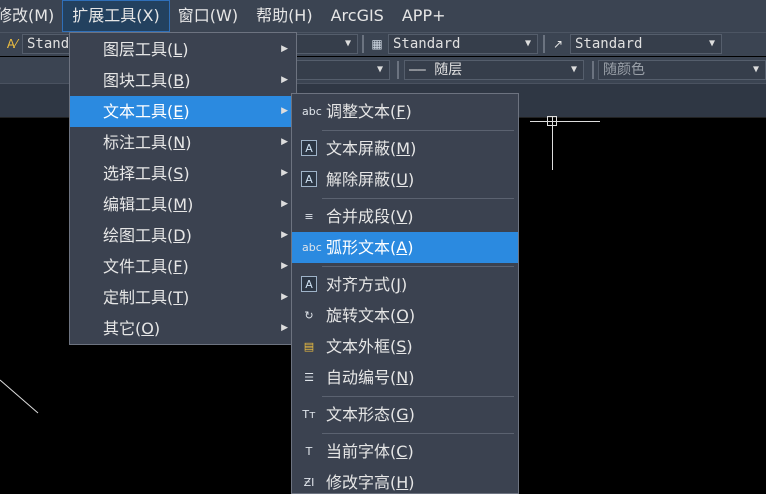 This screenshot has width=766, height=494. Describe the element at coordinates (31, 16) in the screenshot. I see `menu-modify: 修改(M)` at that location.